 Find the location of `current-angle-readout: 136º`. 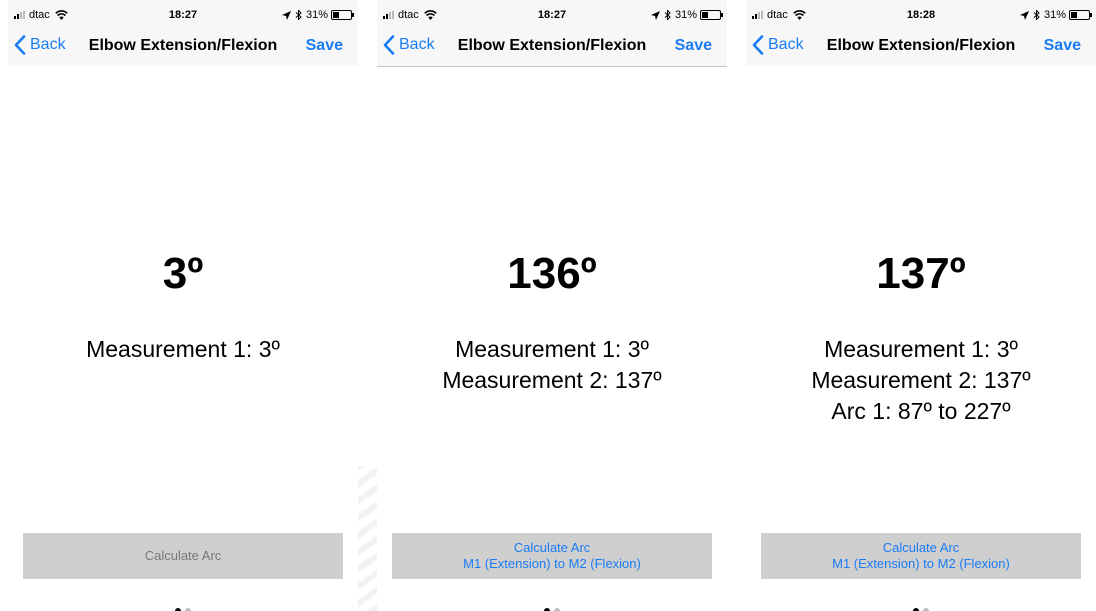

current-angle-readout: 136º is located at coordinates (552, 273).